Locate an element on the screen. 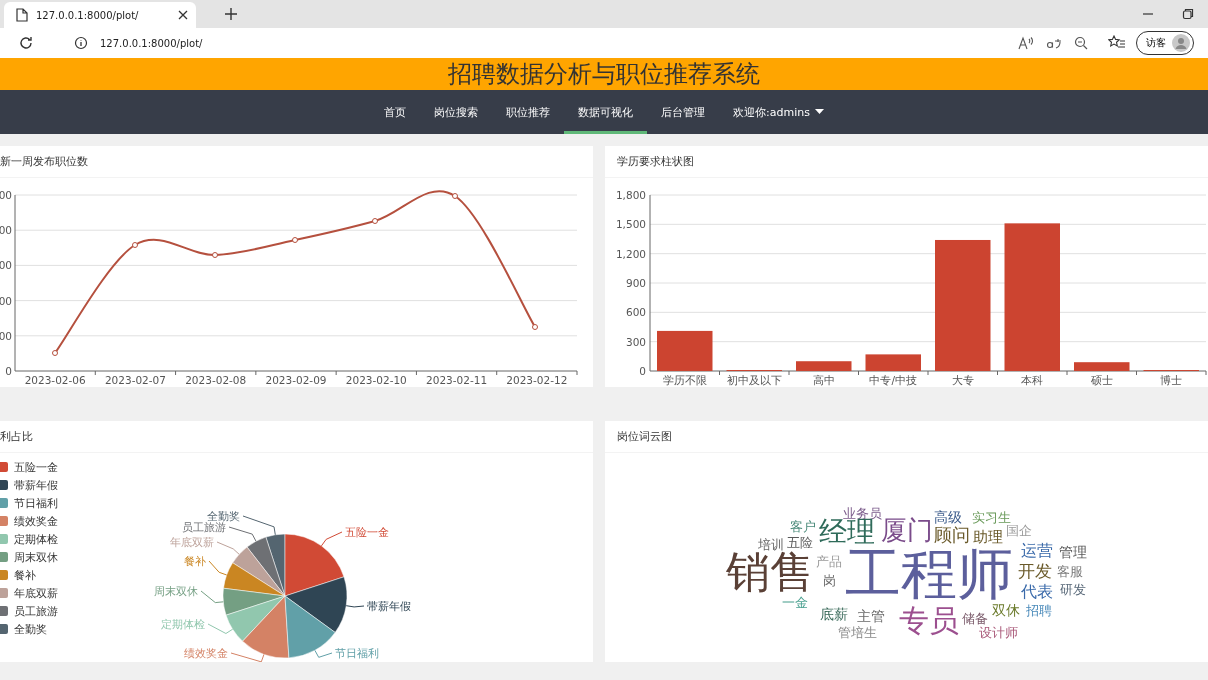 This screenshot has height=680, width=1208. cloud-word: 经理 is located at coordinates (847, 532).